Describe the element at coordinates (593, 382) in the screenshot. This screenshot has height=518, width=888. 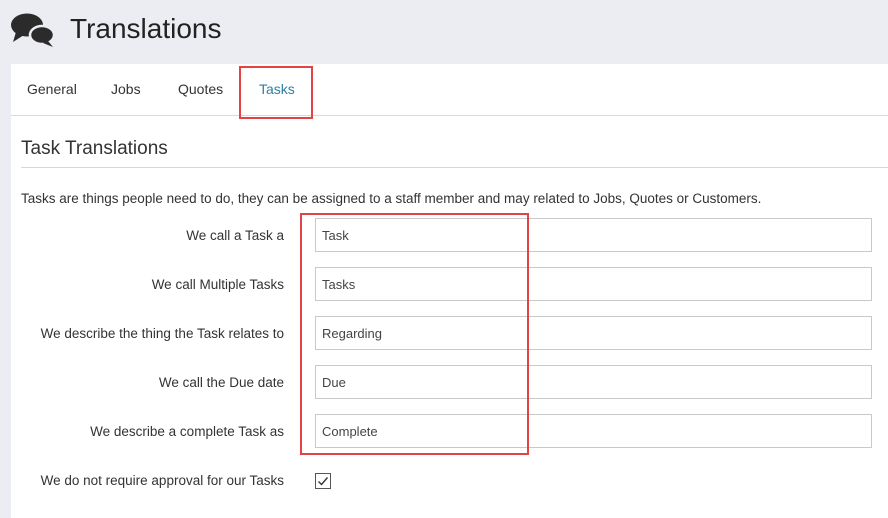
I see `task-due-input` at that location.